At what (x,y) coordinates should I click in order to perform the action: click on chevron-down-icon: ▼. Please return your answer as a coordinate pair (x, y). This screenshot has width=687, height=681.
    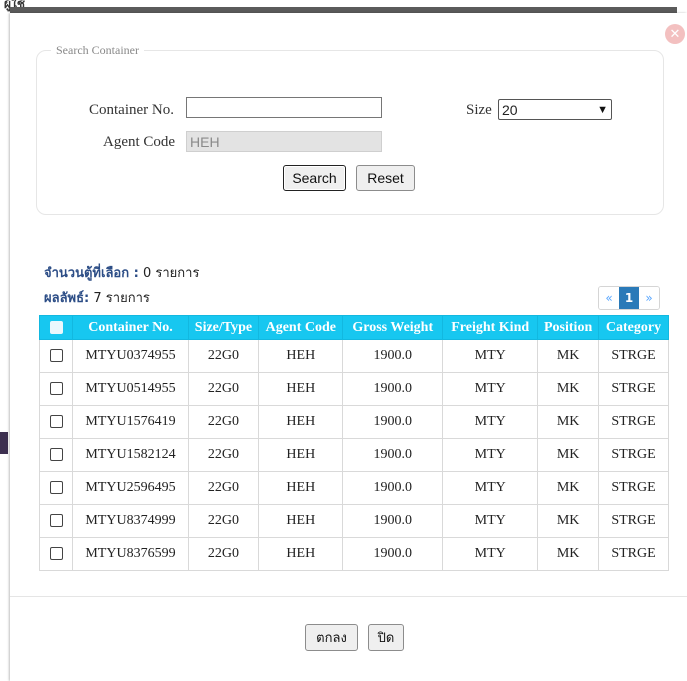
    Looking at the image, I should click on (602, 109).